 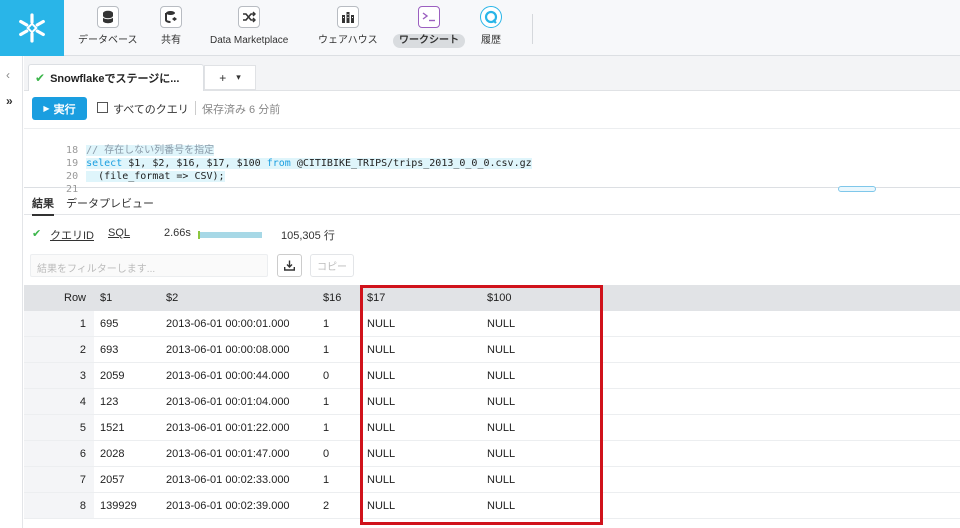 I want to click on nav-divider, so click(x=532, y=29).